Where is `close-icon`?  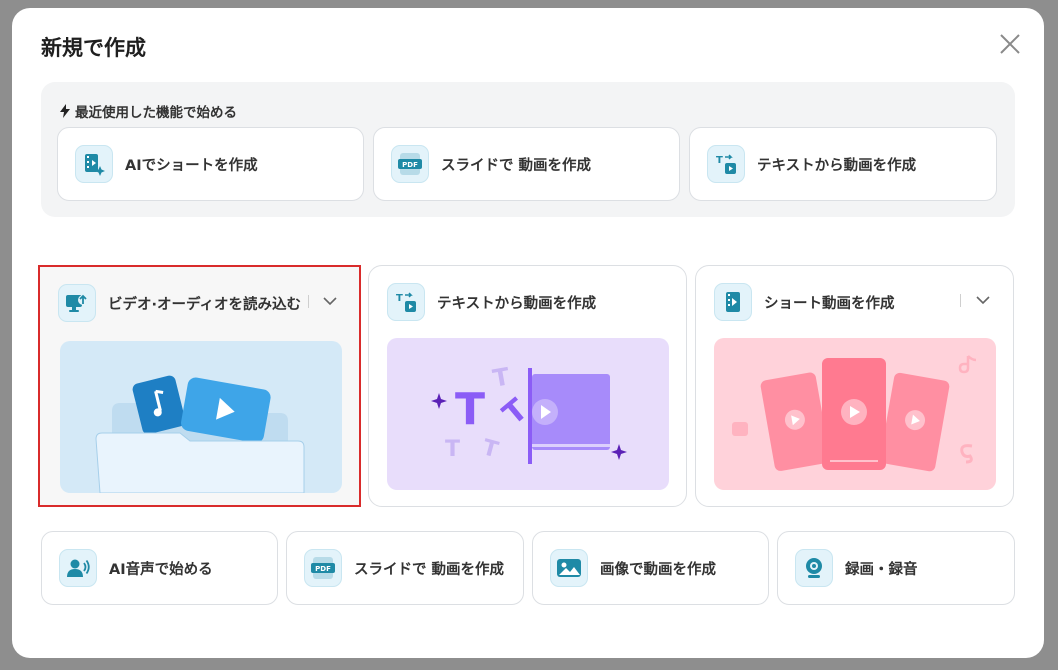 close-icon is located at coordinates (1010, 44).